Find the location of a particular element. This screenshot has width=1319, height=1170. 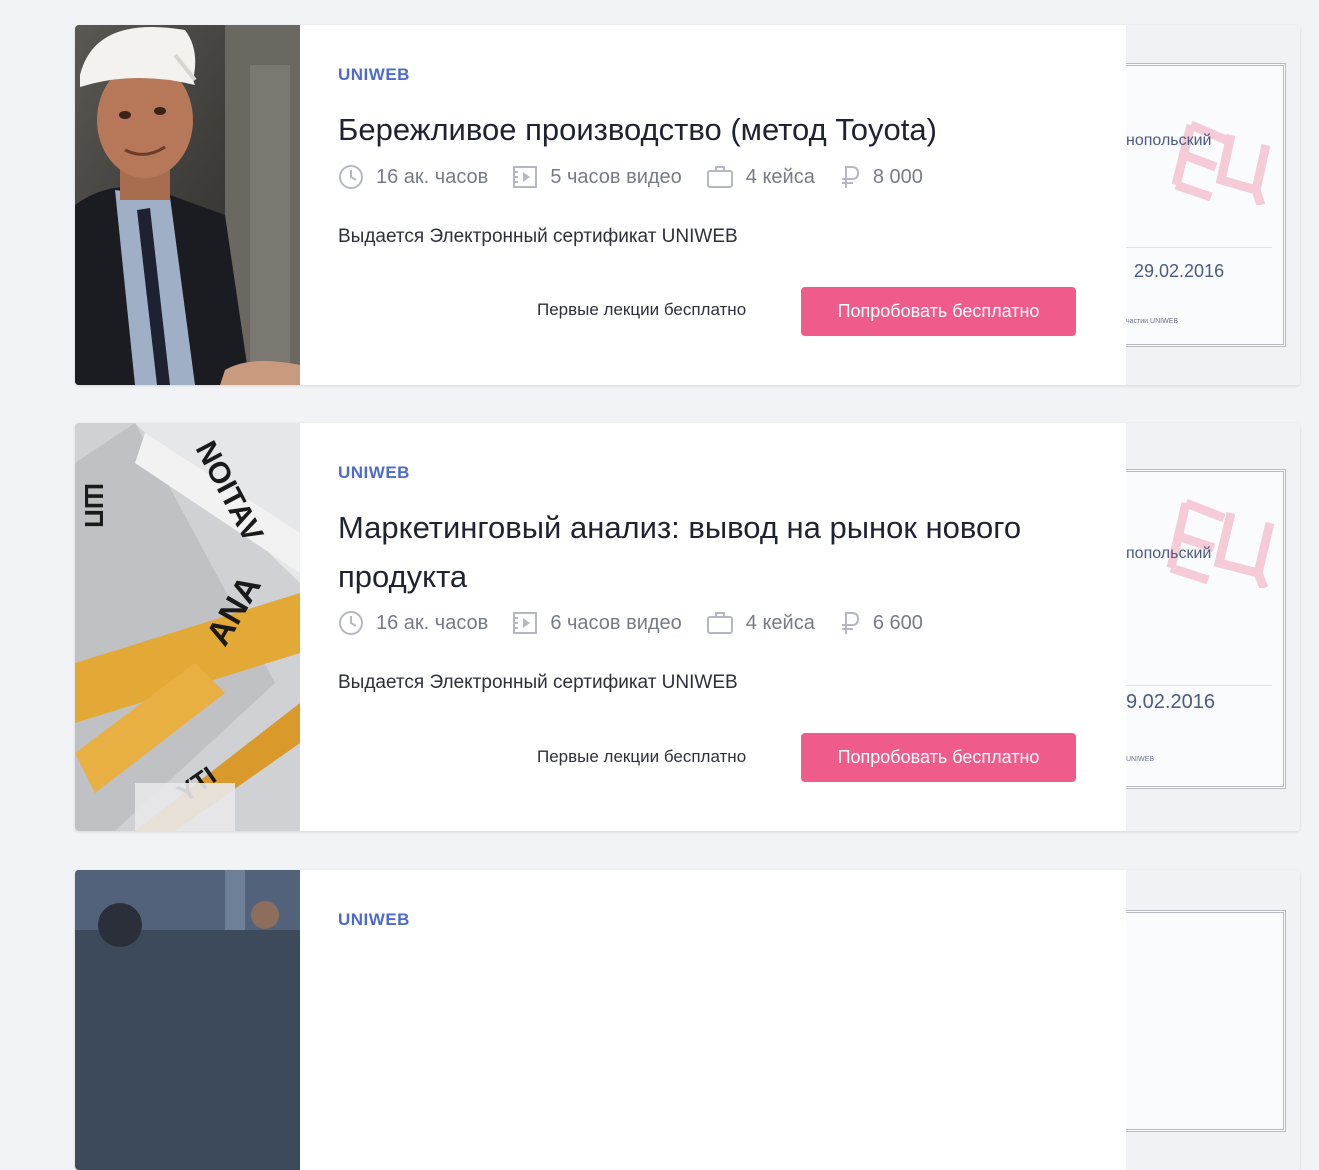

course-meta: 16 ак. часов 6 часов видео 4 кейса 6 600 is located at coordinates (642, 623).